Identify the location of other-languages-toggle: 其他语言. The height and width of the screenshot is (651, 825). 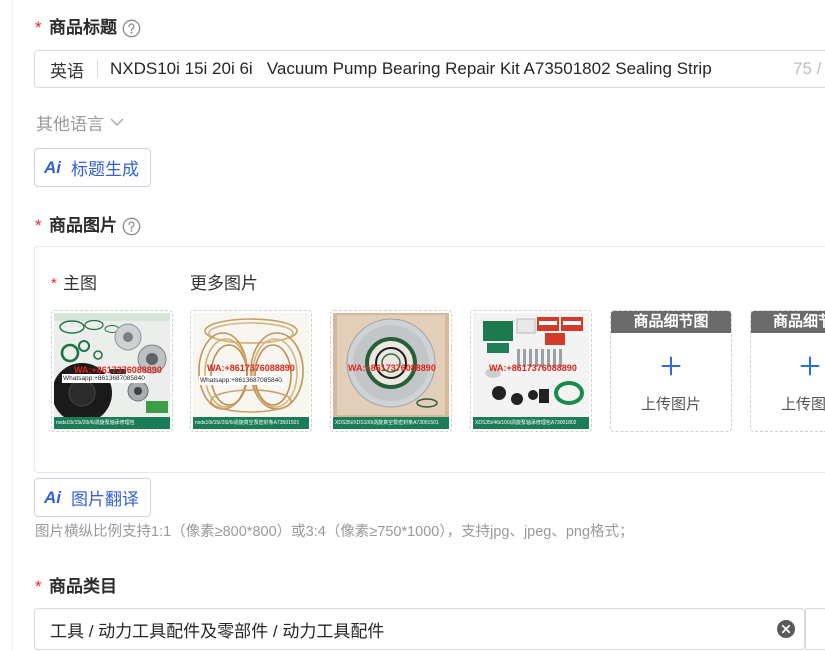
(80, 122).